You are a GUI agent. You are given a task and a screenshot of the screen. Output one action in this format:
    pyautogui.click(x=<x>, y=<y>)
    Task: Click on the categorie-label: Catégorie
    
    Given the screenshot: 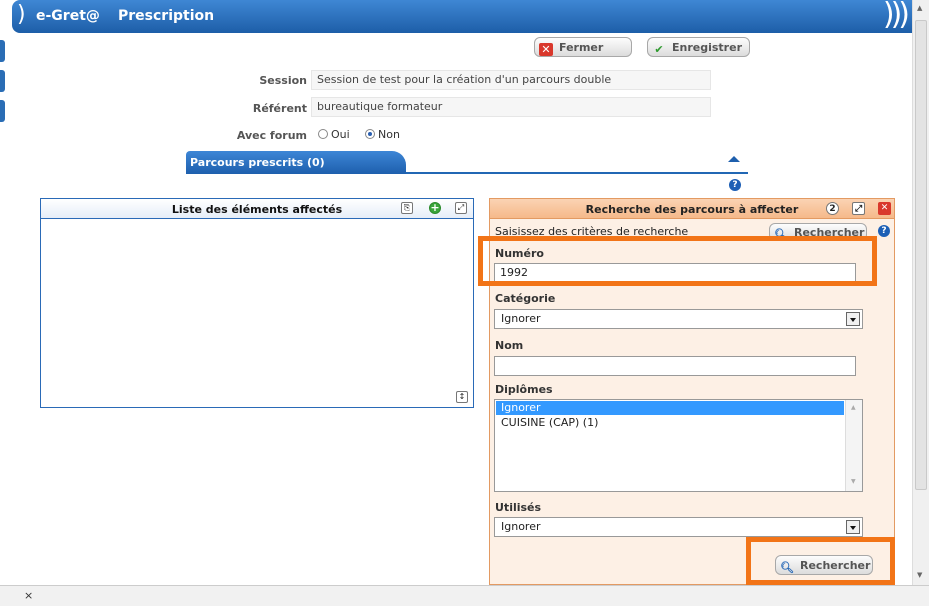 What is the action you would take?
    pyautogui.click(x=525, y=298)
    